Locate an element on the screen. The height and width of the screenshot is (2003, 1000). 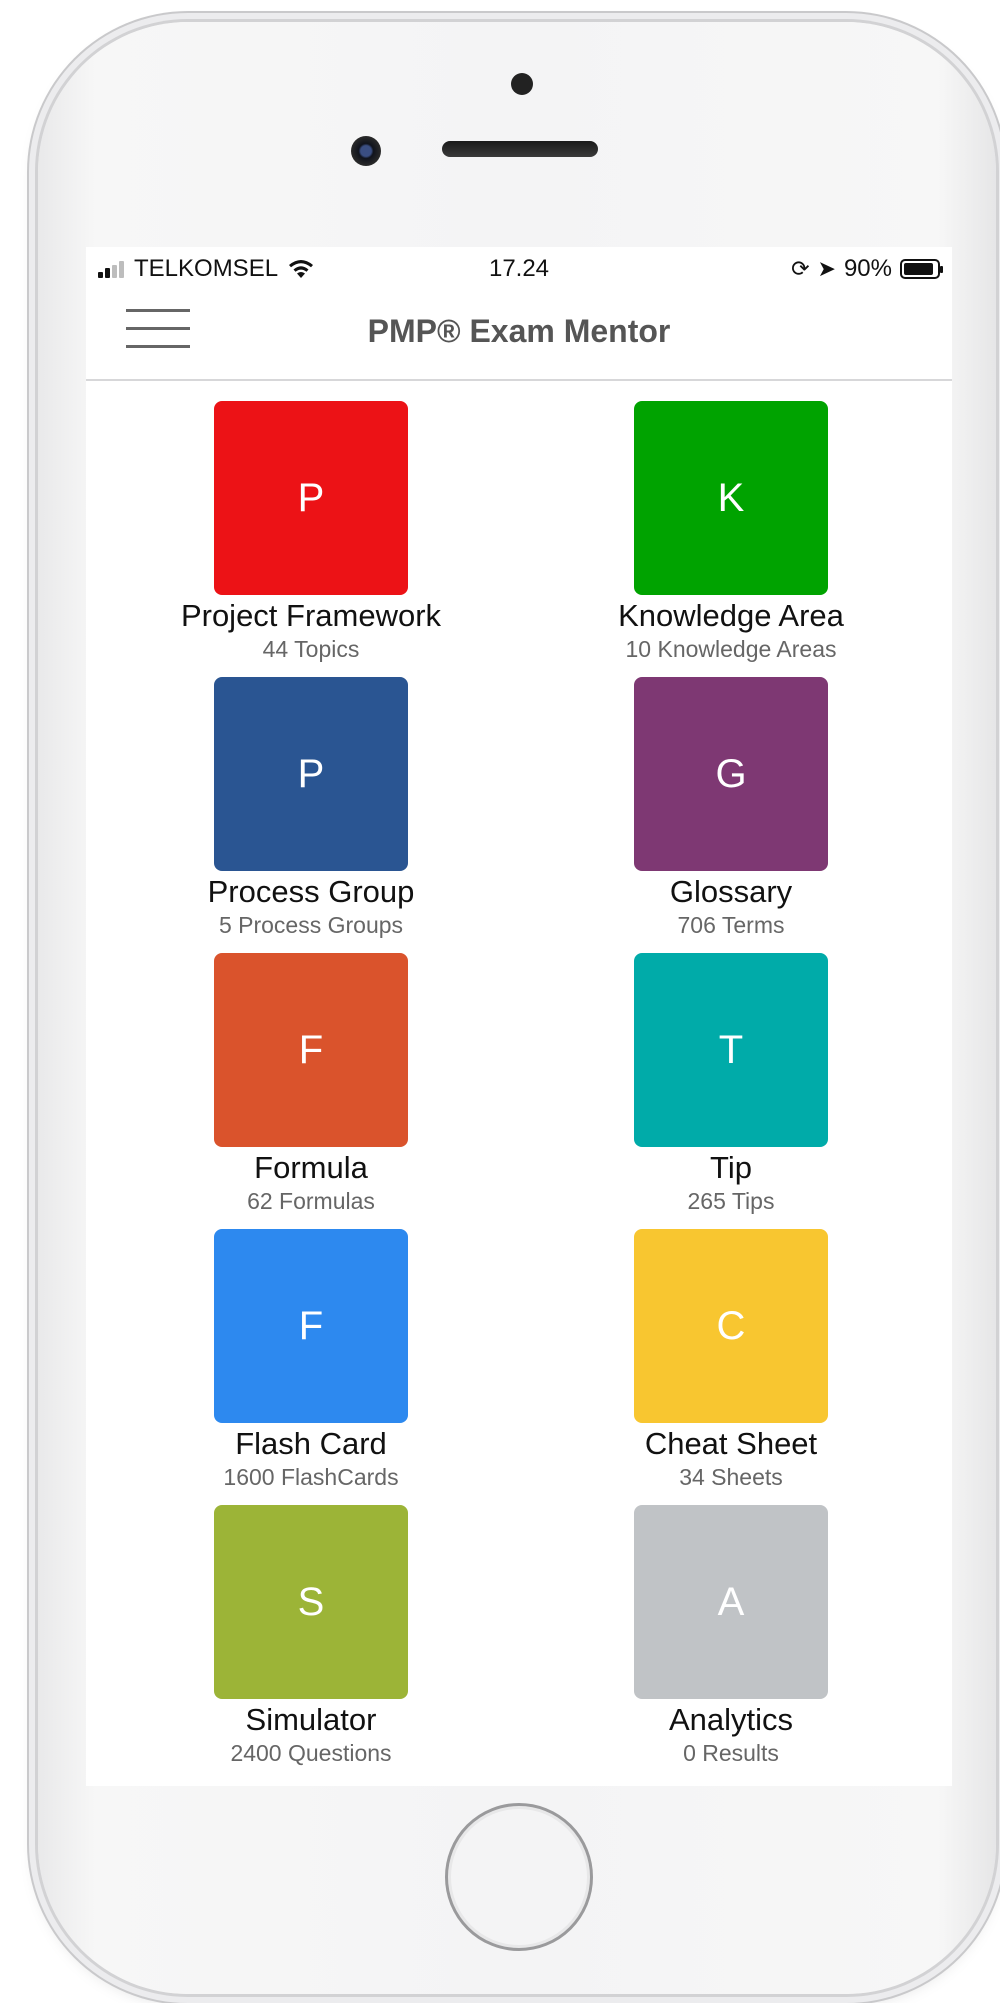
module-tile-label: Flash Card is located at coordinates (311, 1443).